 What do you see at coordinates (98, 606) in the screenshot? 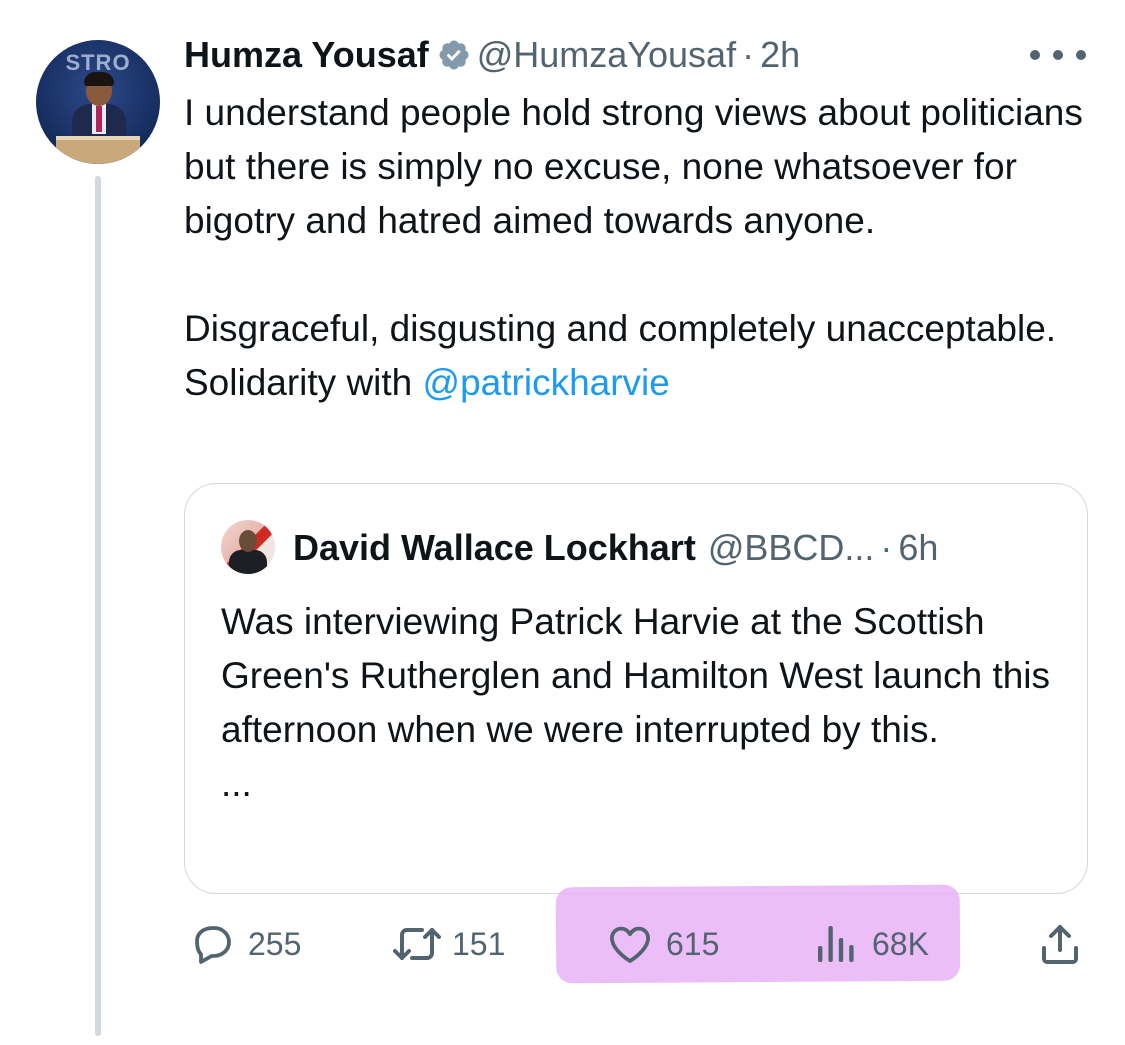
I see `thread-line` at bounding box center [98, 606].